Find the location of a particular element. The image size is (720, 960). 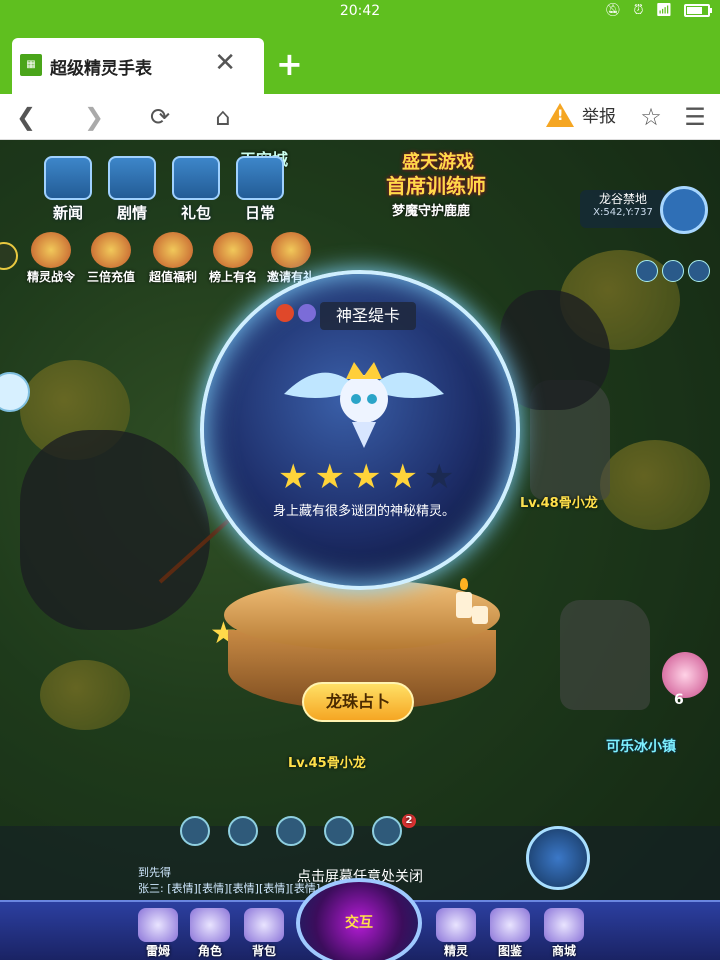

report-label: 举报 is located at coordinates (599, 117).